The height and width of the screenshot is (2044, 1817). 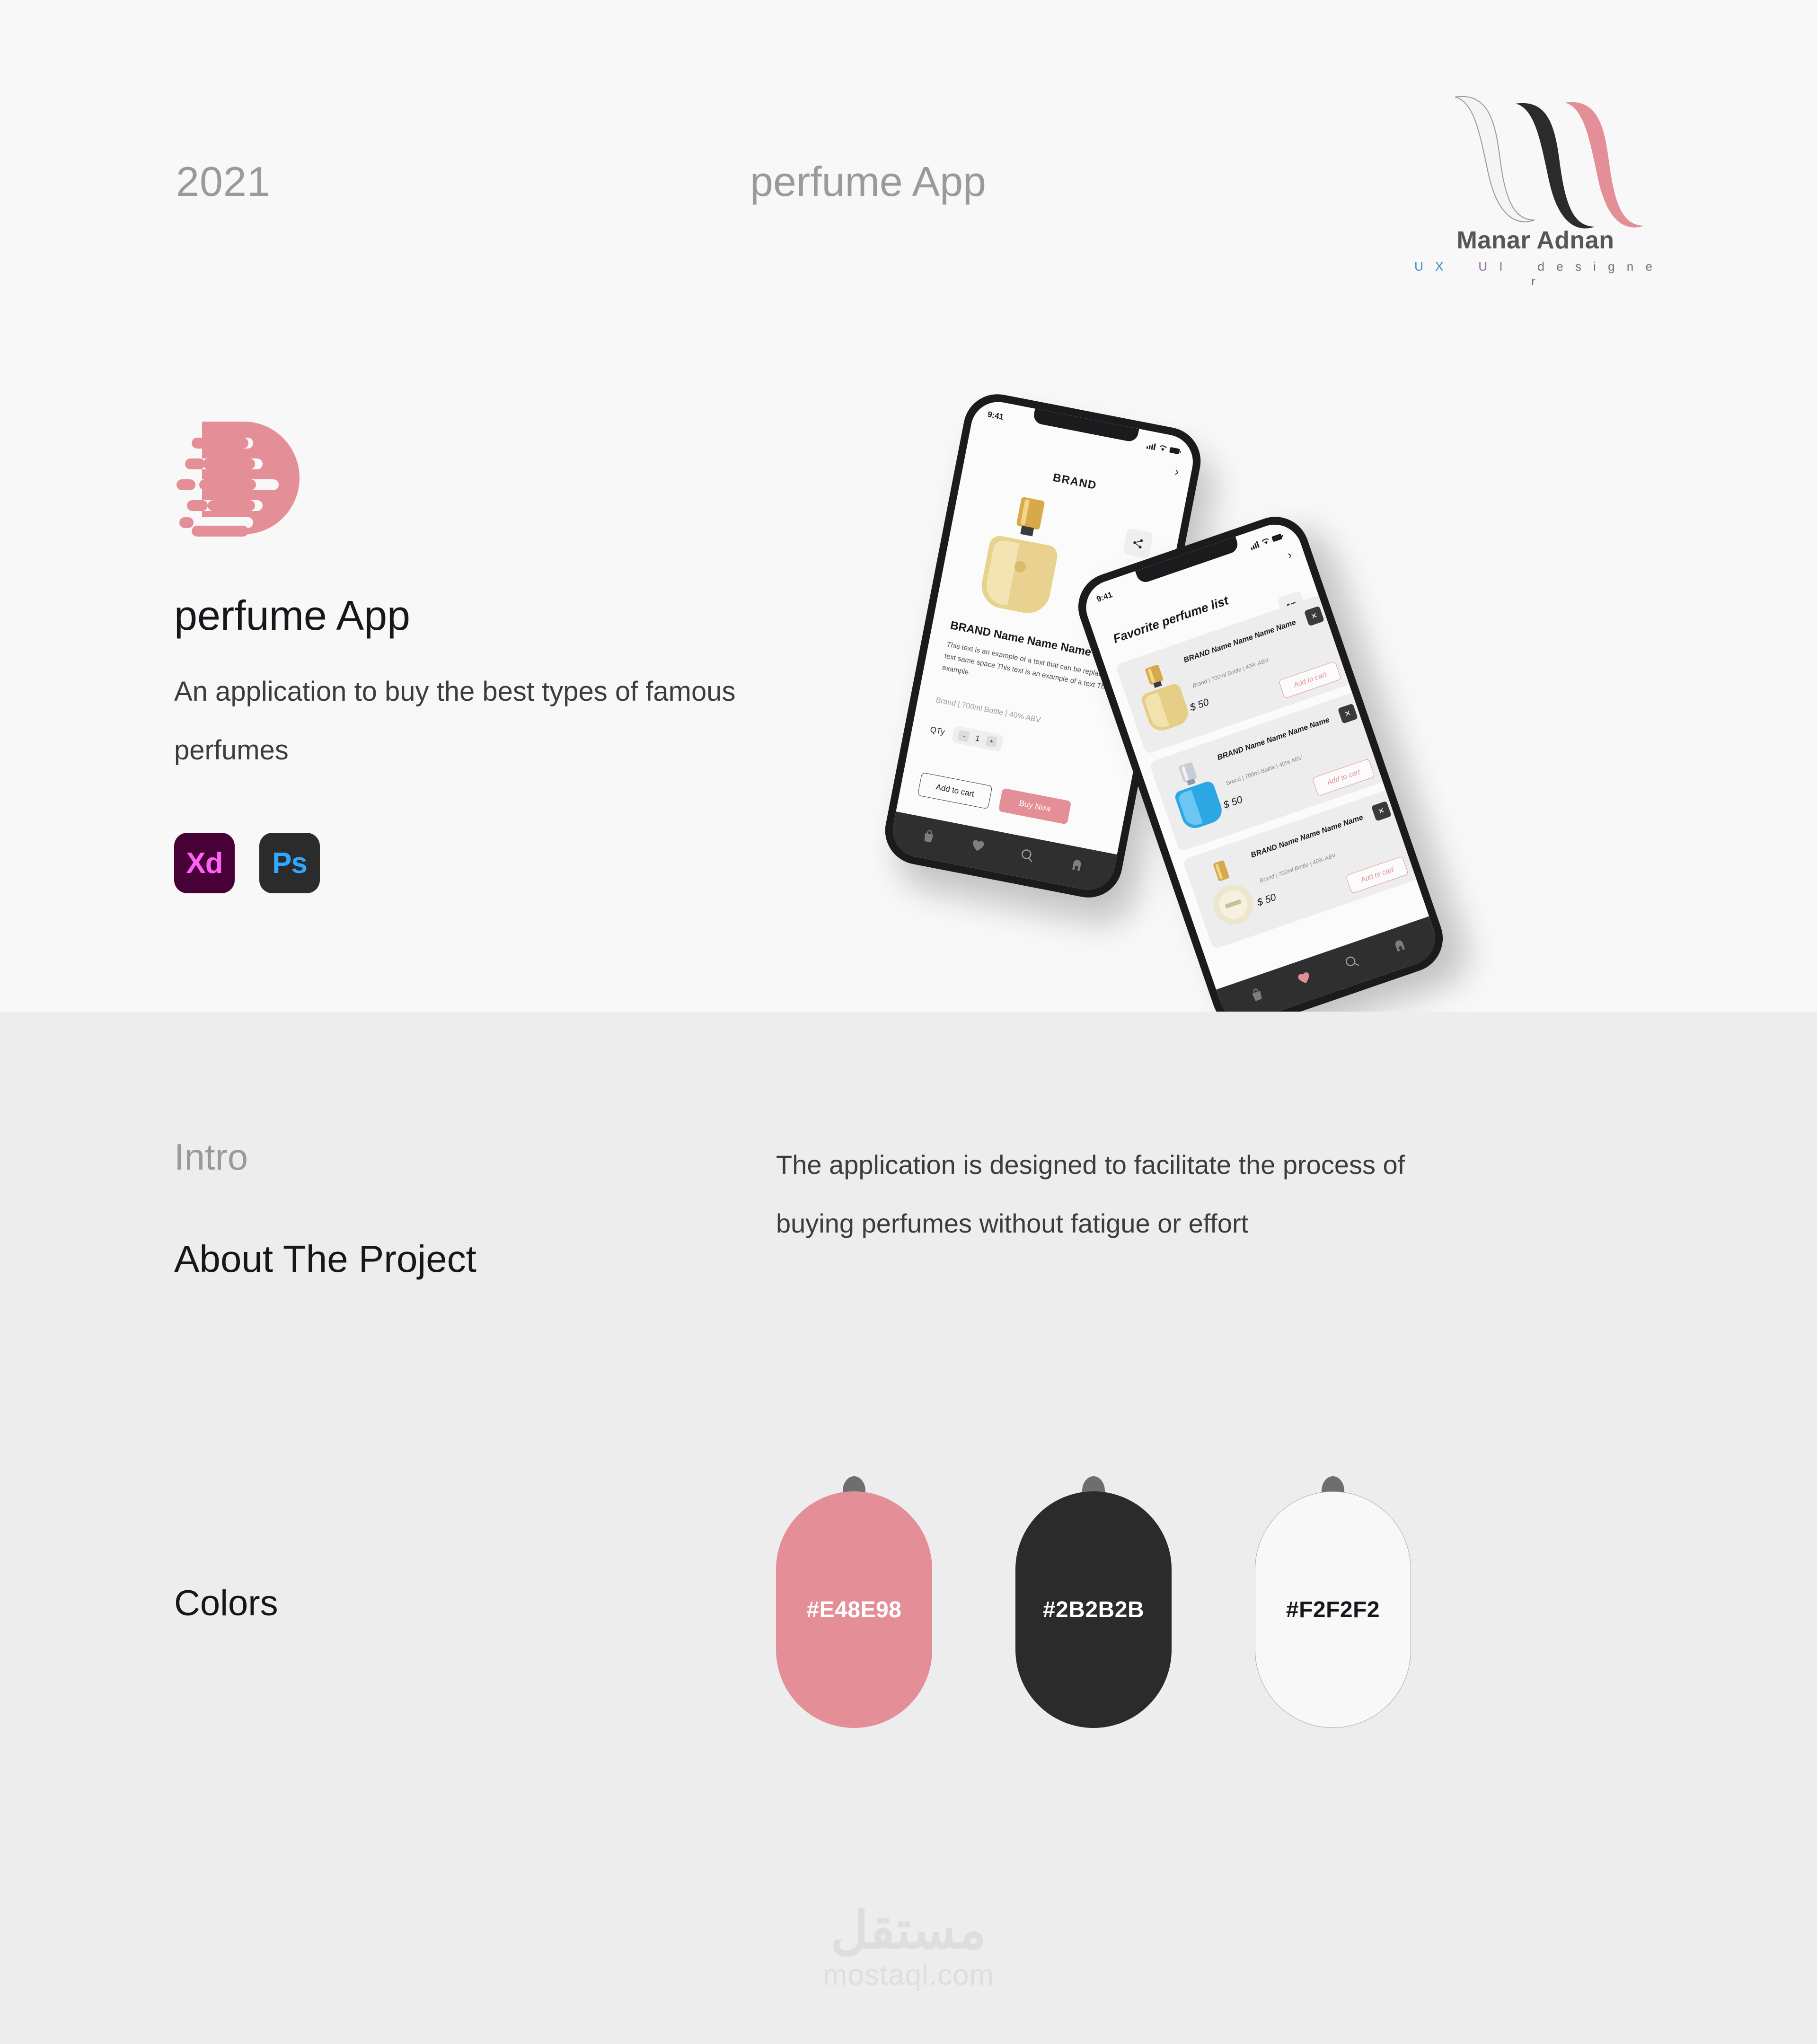 I want to click on share-icon, so click(x=1138, y=544).